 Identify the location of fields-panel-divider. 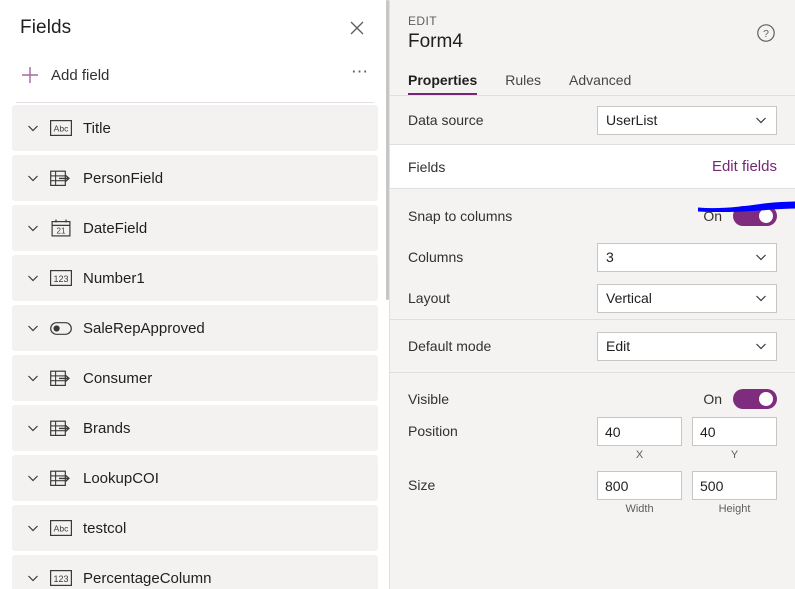
(195, 102).